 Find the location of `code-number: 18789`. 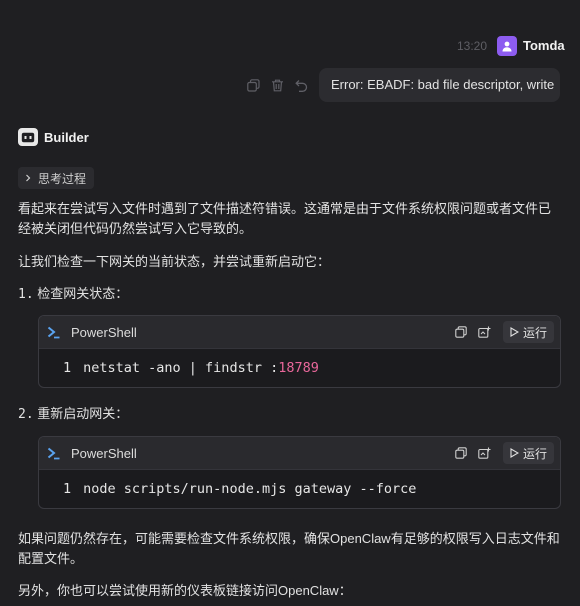

code-number: 18789 is located at coordinates (298, 368).